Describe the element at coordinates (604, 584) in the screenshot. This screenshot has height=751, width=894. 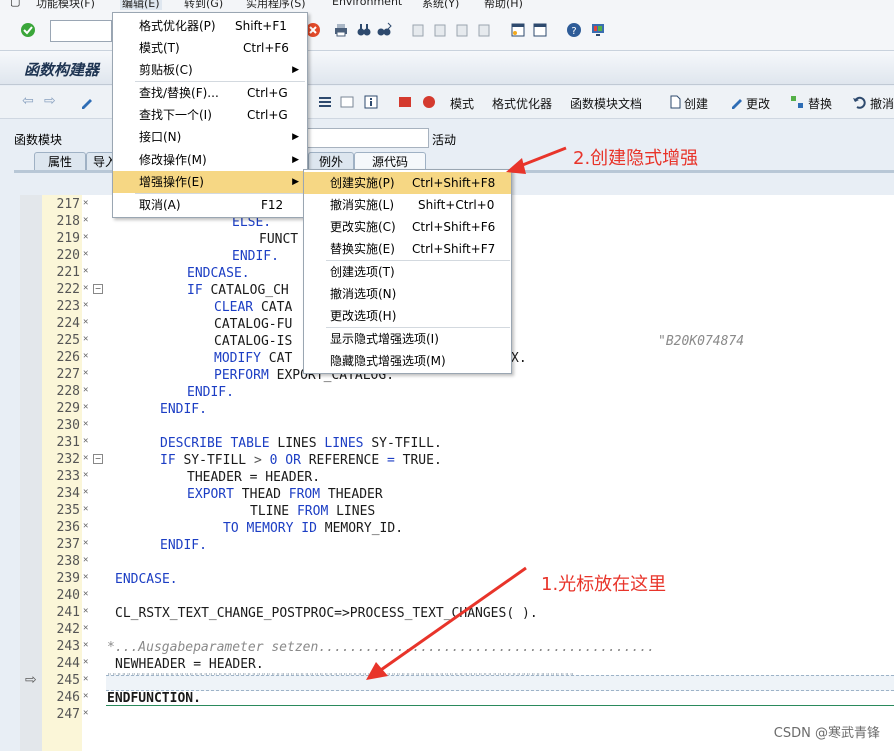
I see `annotation-step1: 1.光标放在这里` at that location.